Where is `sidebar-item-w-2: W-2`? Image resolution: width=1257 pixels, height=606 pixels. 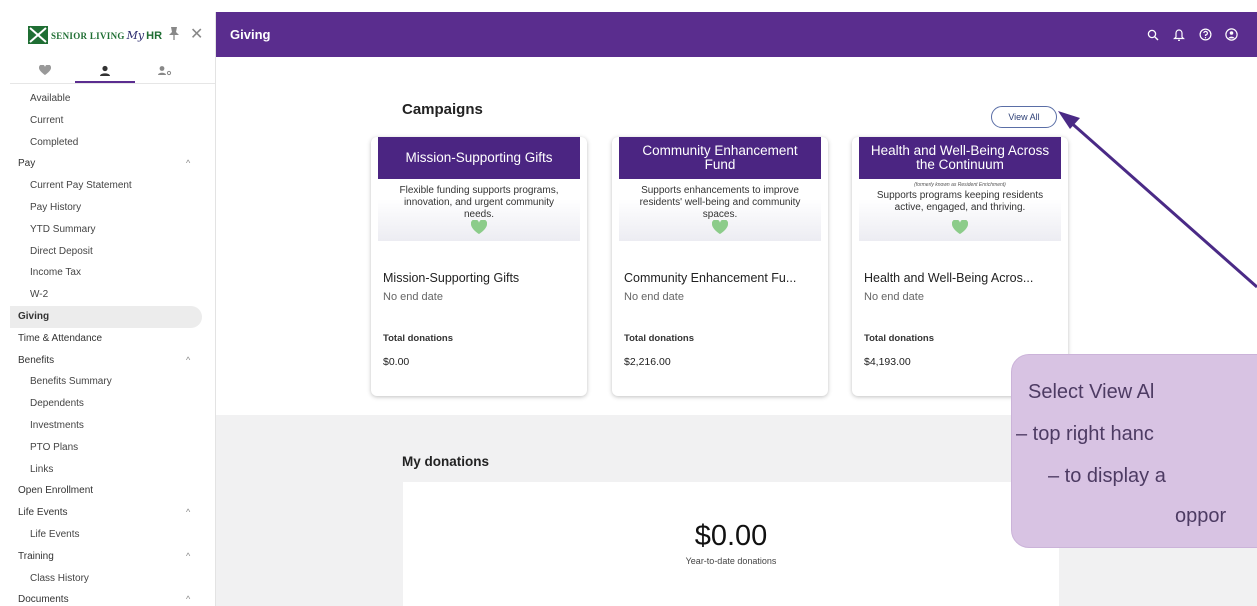 sidebar-item-w-2: W-2 is located at coordinates (112, 295).